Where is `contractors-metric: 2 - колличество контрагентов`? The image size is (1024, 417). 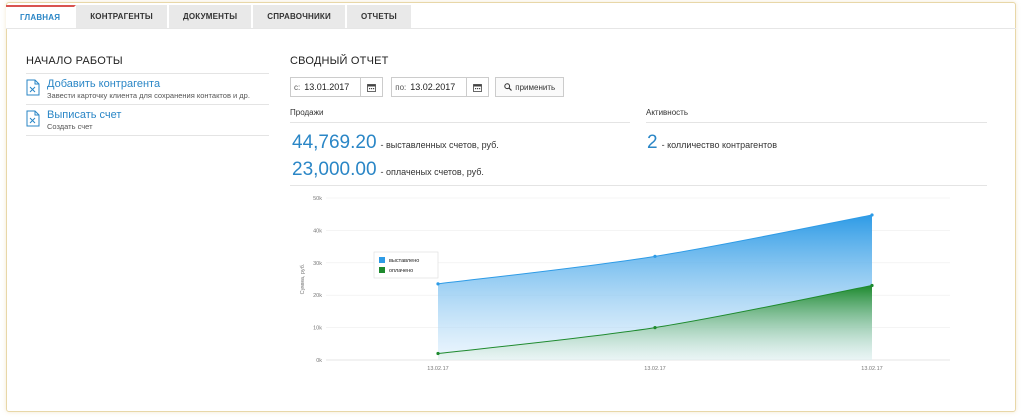 contractors-metric: 2 - колличество контрагентов is located at coordinates (712, 143).